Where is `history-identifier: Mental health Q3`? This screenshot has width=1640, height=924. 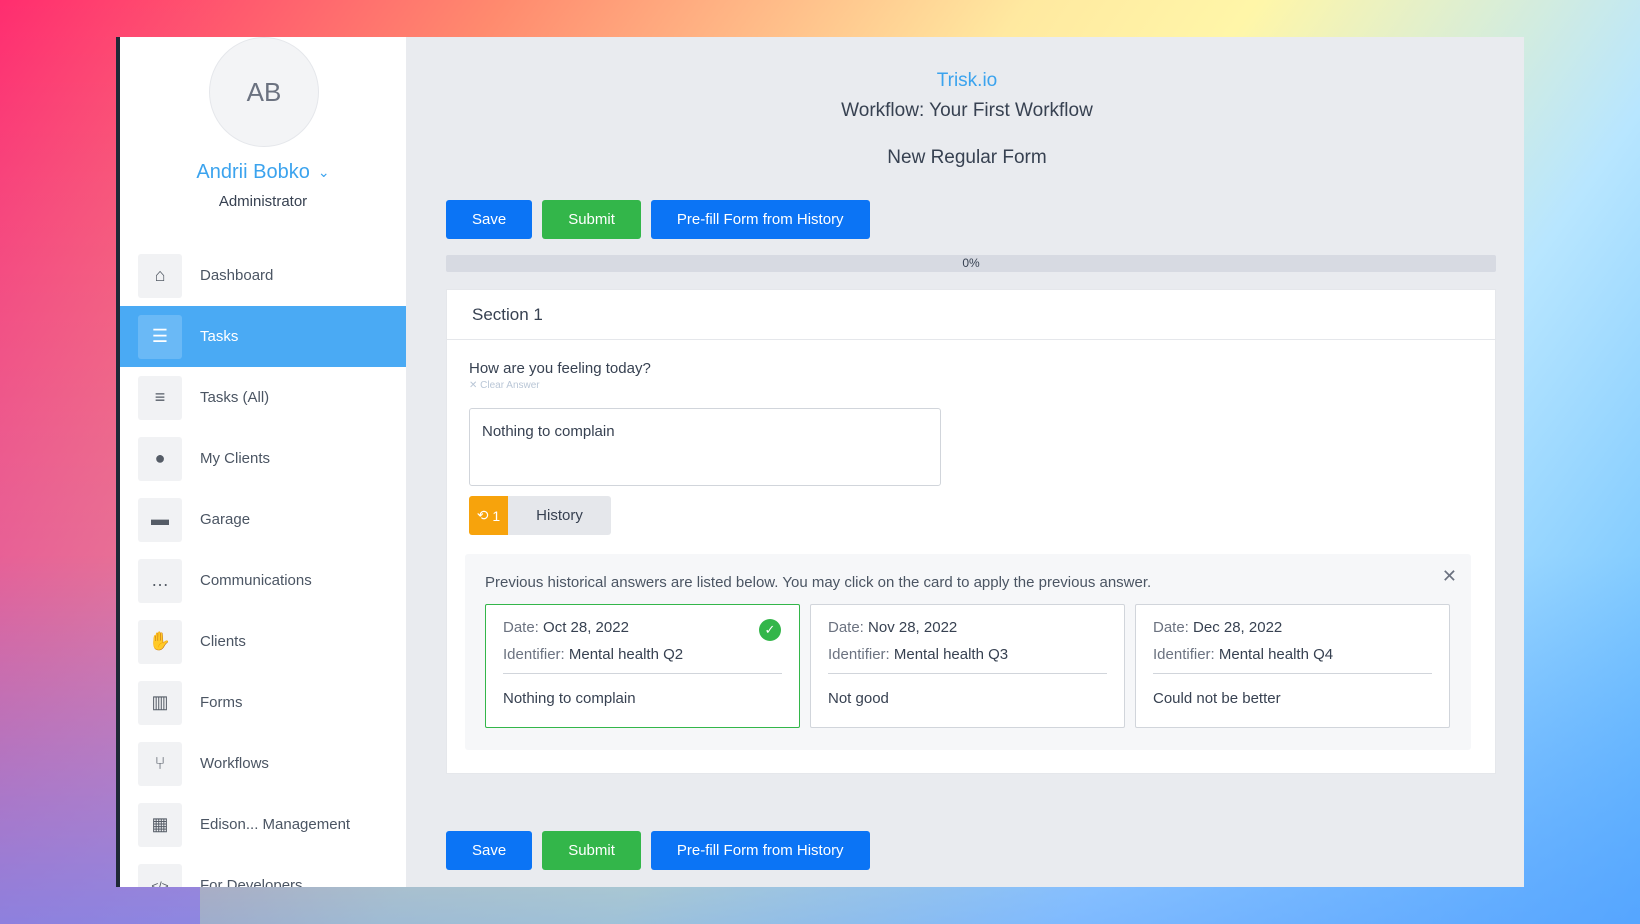 history-identifier: Mental health Q3 is located at coordinates (951, 654).